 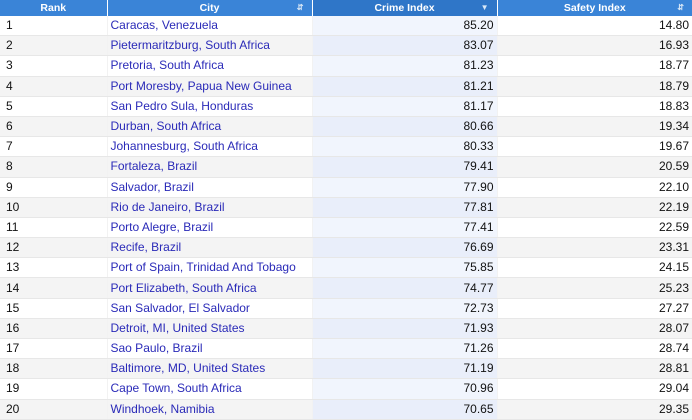 I want to click on crime-index-cell: 71.19, so click(x=405, y=369).